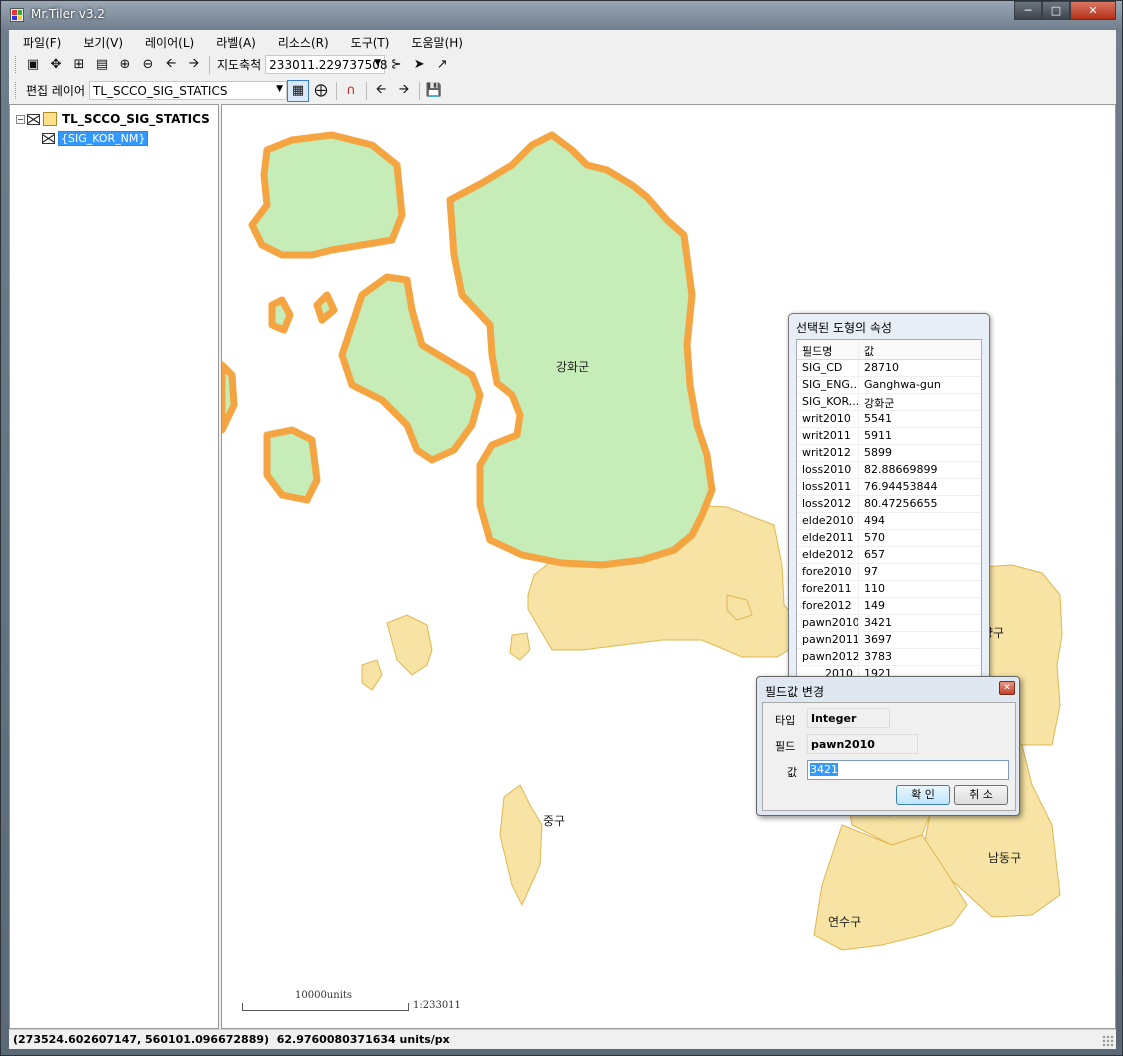 Image resolution: width=1123 pixels, height=1056 pixels. I want to click on table-row: elde2012 657, so click(889, 555).